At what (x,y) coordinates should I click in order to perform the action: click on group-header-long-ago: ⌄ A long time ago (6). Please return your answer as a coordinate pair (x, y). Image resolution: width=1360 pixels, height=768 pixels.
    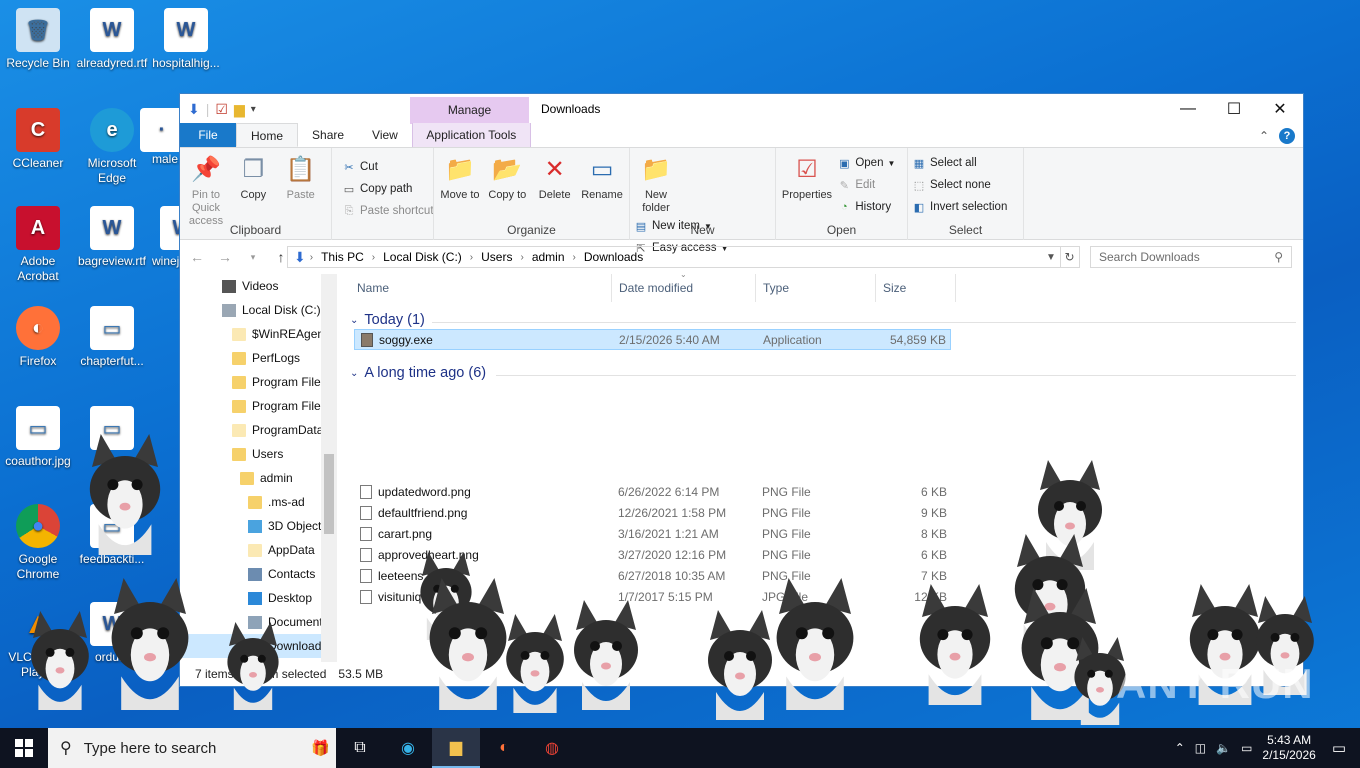
    Looking at the image, I should click on (418, 373).